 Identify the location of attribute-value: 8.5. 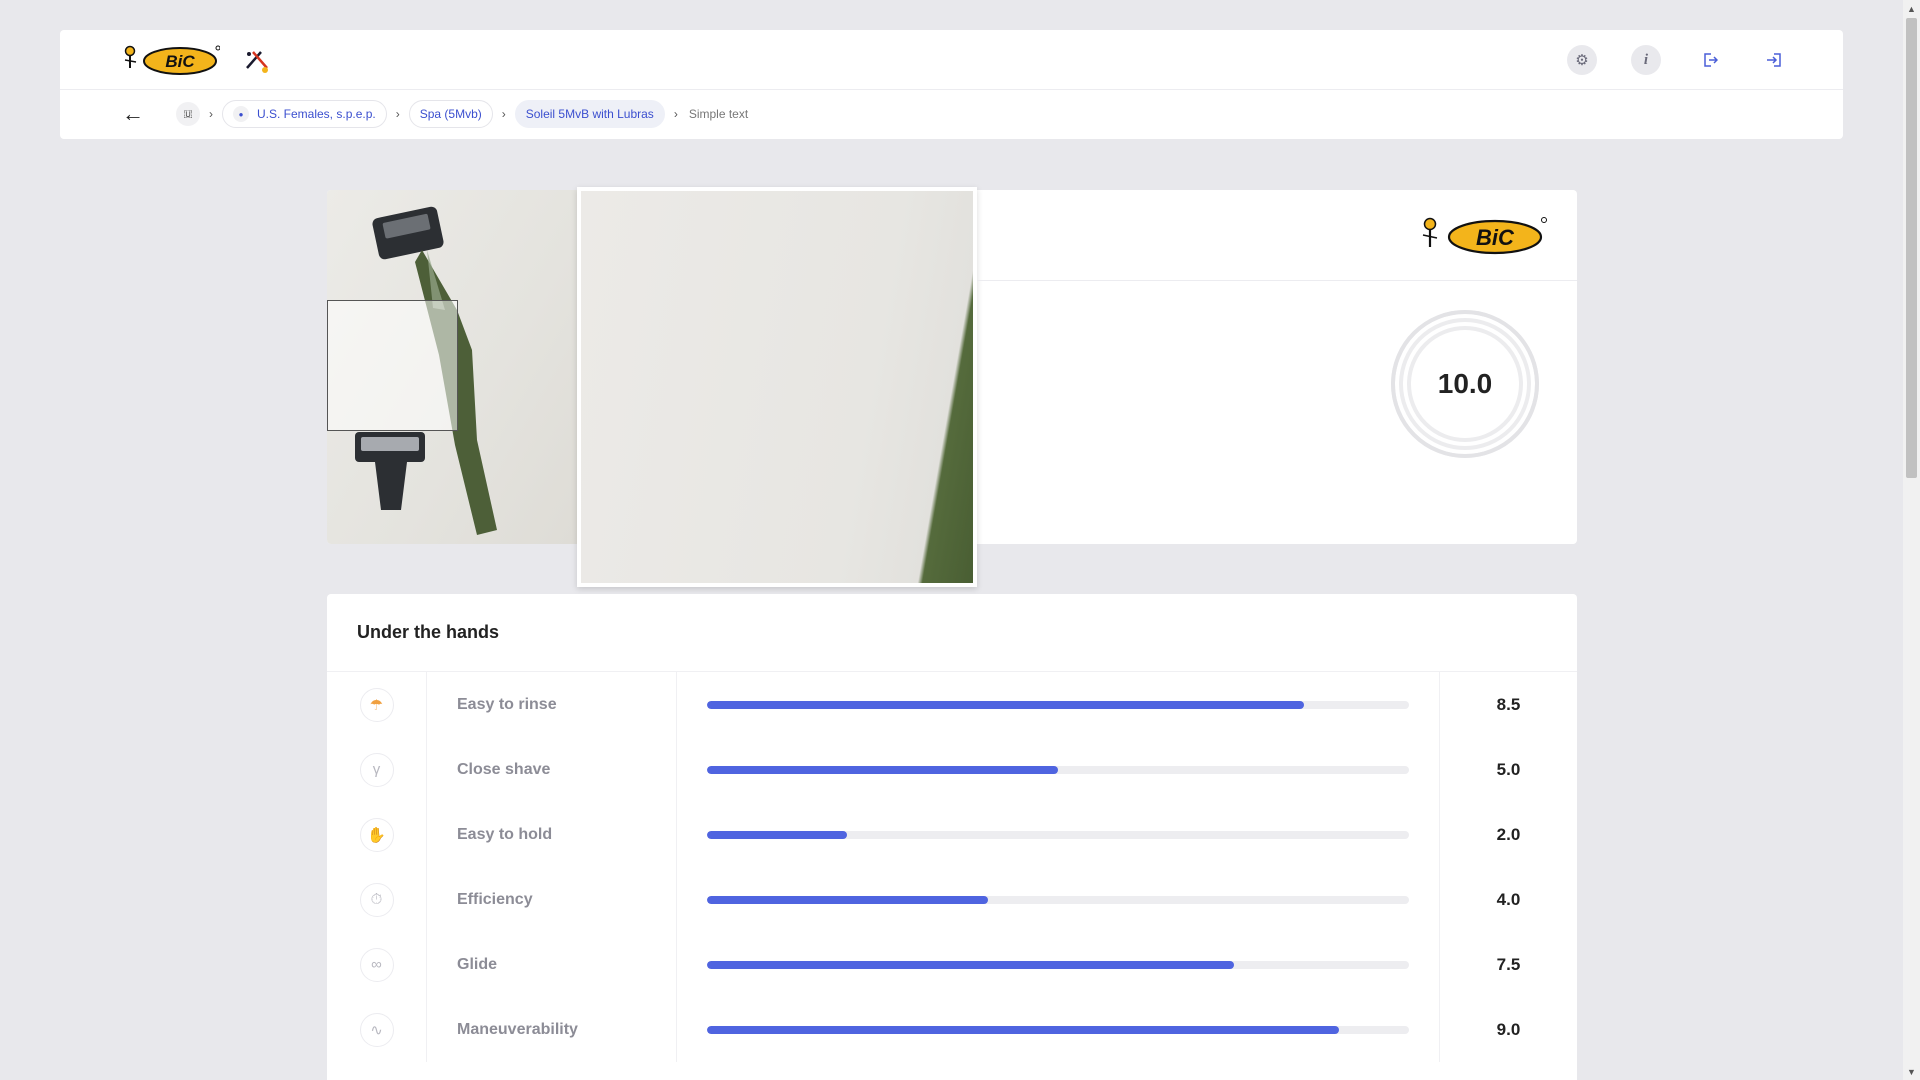
(1508, 704).